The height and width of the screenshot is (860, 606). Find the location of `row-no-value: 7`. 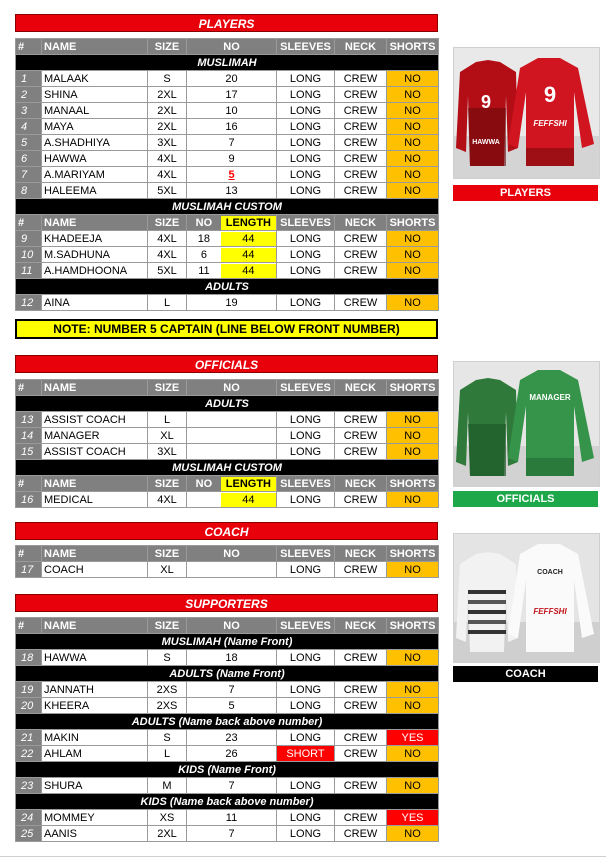

row-no-value: 7 is located at coordinates (231, 689).